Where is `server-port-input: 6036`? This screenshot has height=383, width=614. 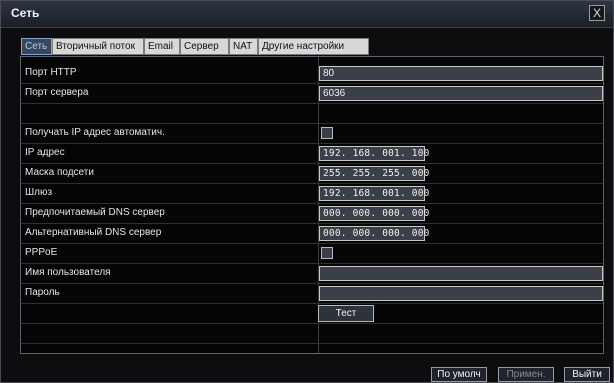
server-port-input: 6036 is located at coordinates (461, 93).